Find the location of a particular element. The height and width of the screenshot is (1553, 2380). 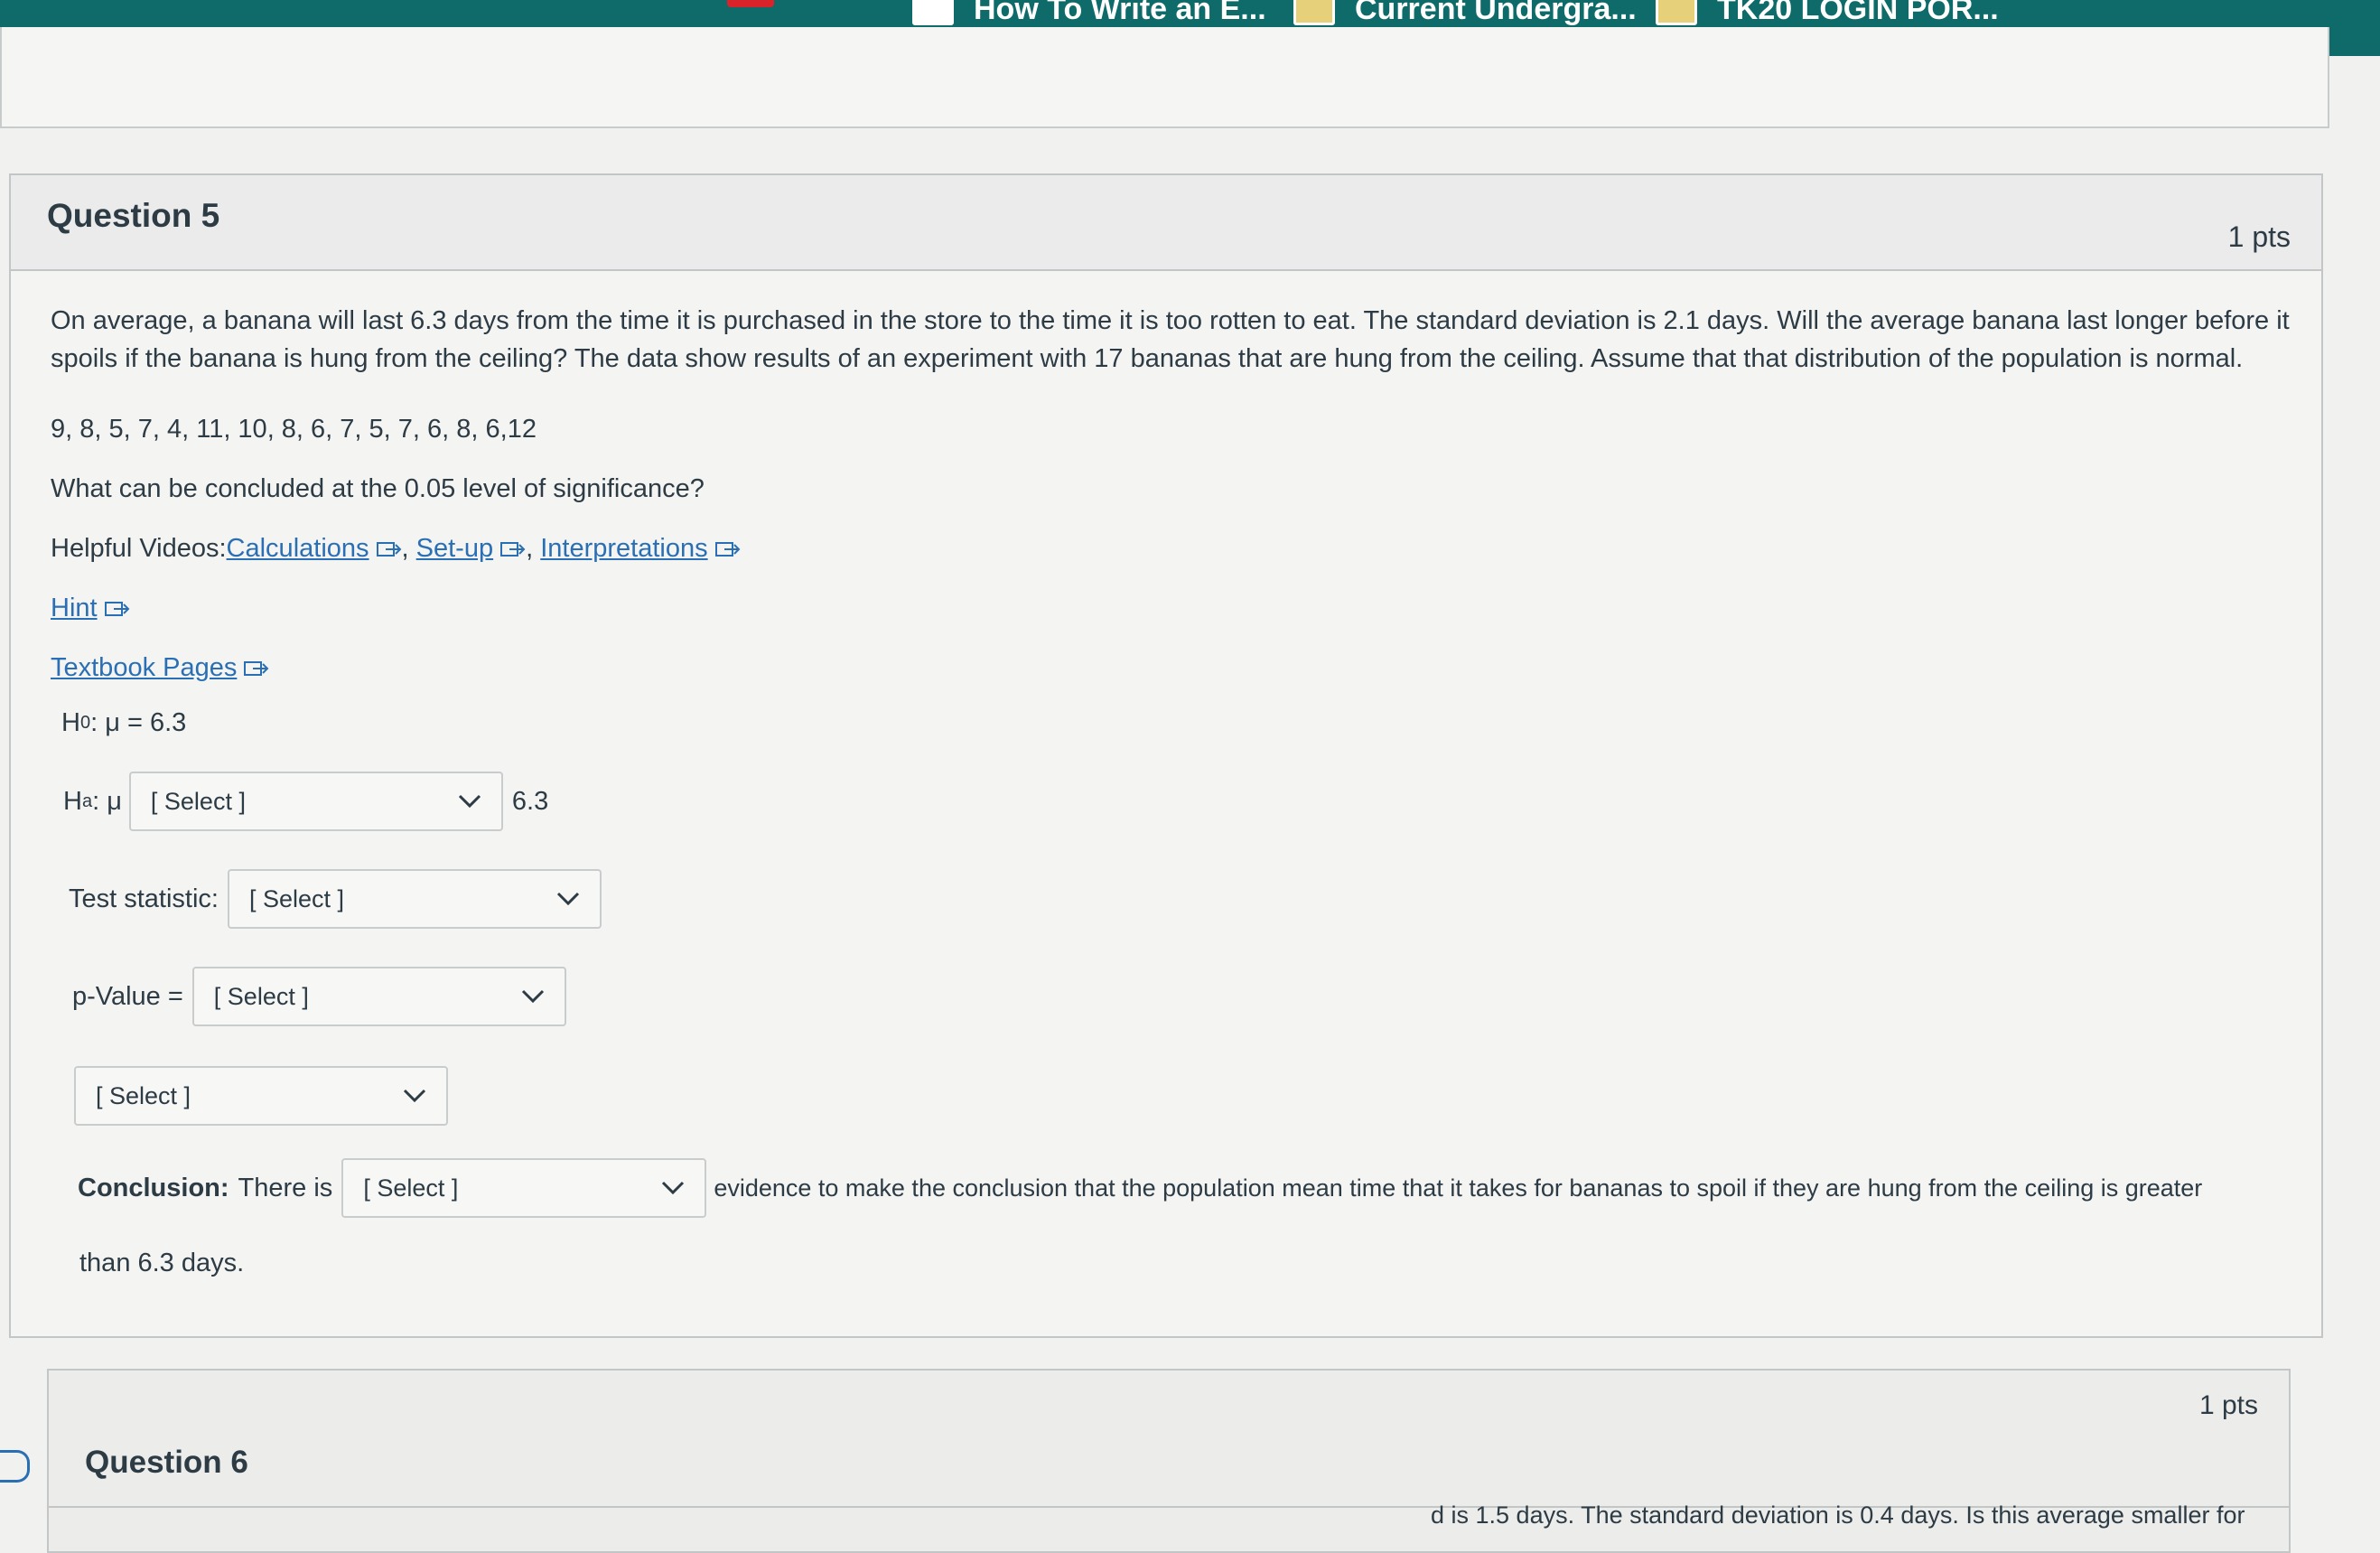

conclusion-tail-text: than 6.3 days. is located at coordinates (162, 1263).